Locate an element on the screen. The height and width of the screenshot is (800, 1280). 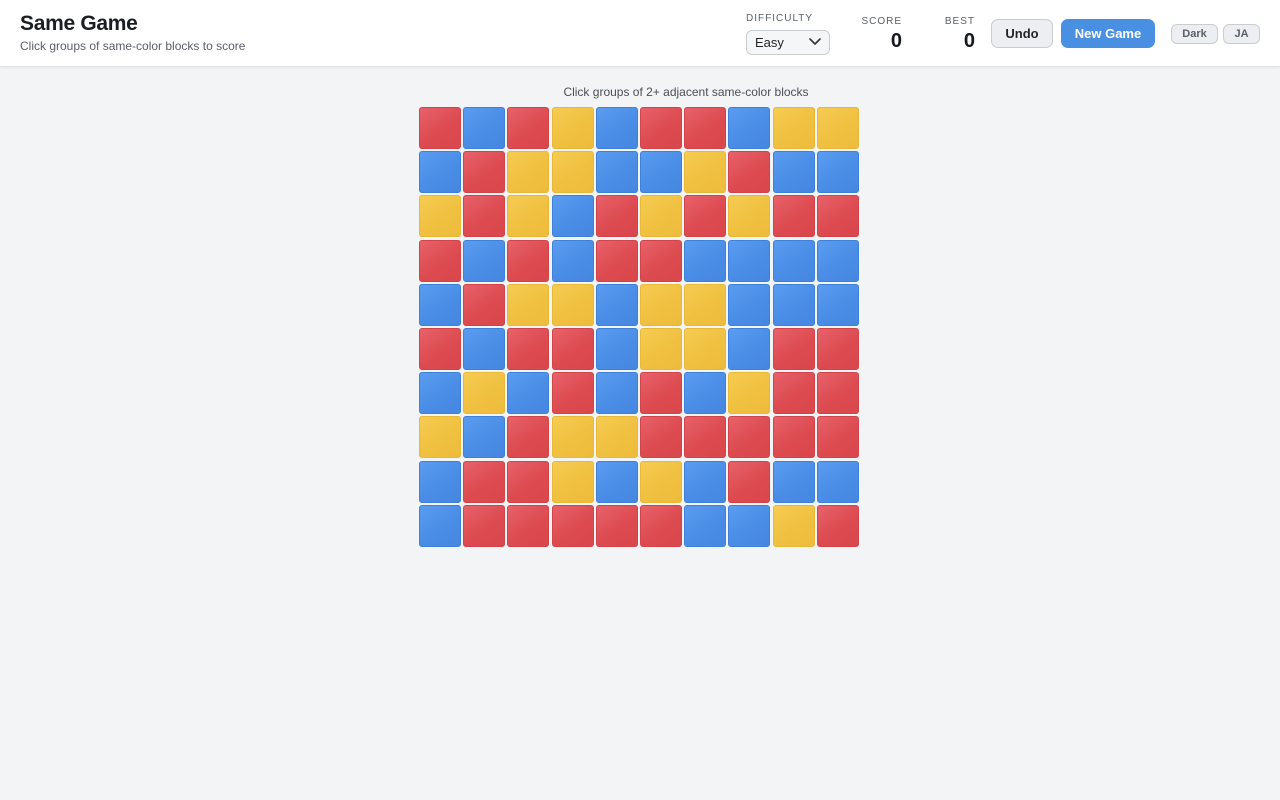
new-game-button: New Game is located at coordinates (1108, 33).